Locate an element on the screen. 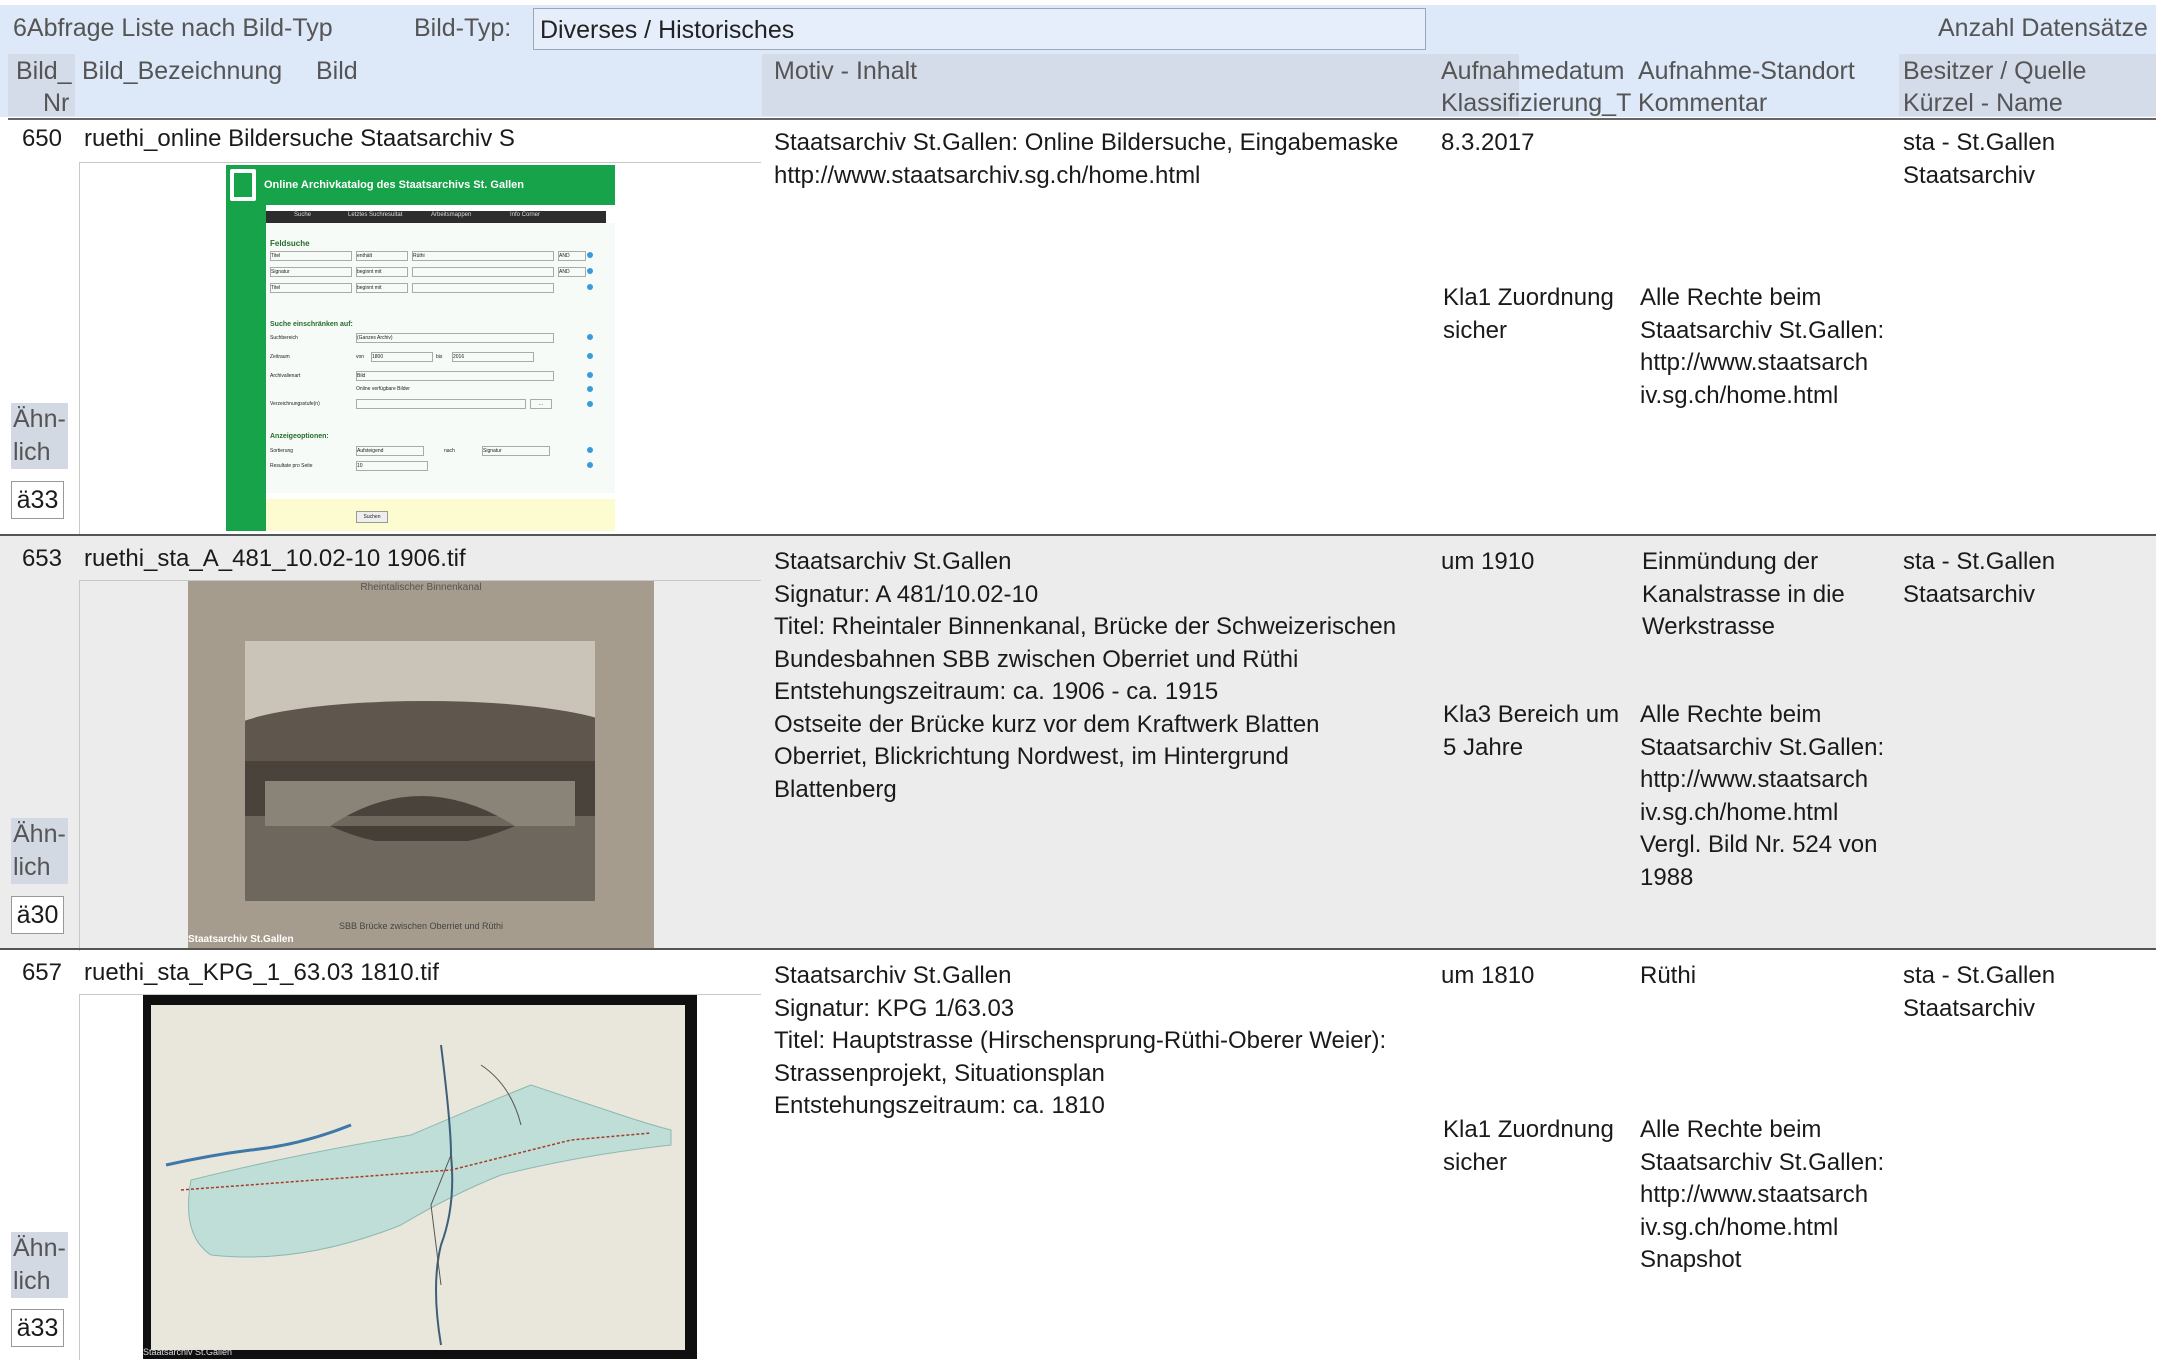 The width and height of the screenshot is (2161, 1360). anzeige-heading: Anzeigeoptionen: is located at coordinates (299, 436).